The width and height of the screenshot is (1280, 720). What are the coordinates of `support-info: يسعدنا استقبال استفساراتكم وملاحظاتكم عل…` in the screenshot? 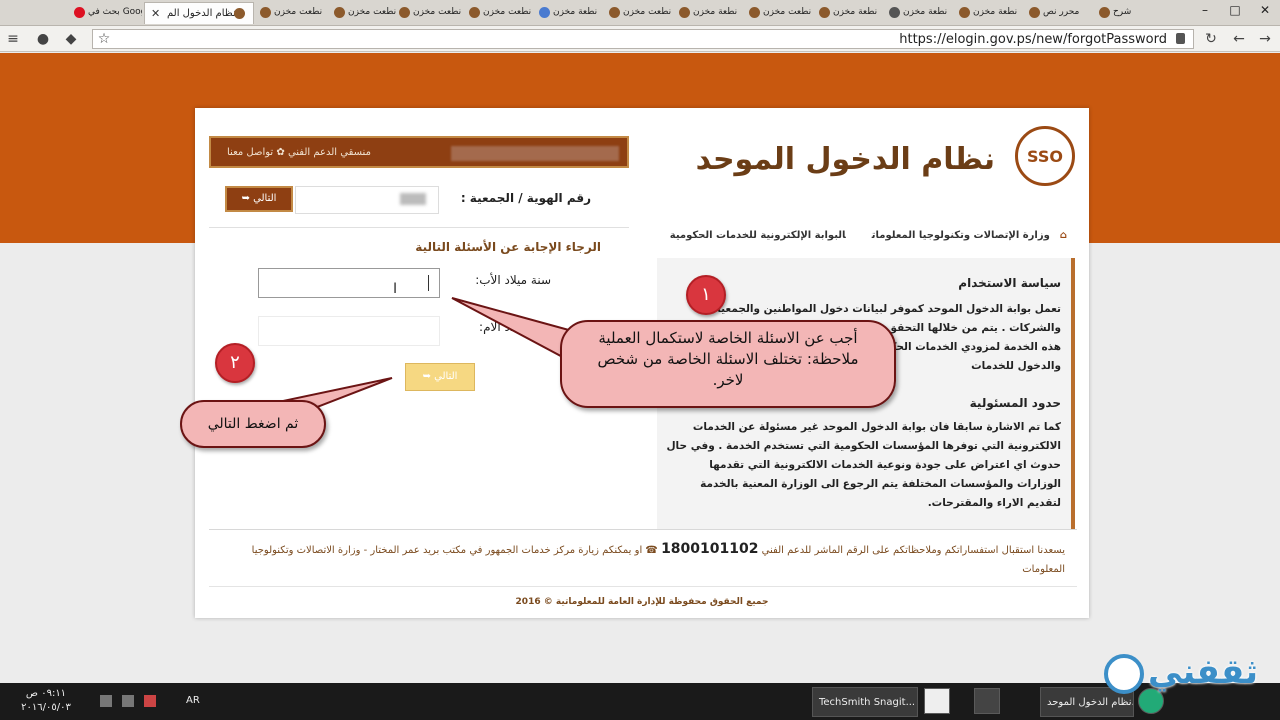 It's located at (658, 558).